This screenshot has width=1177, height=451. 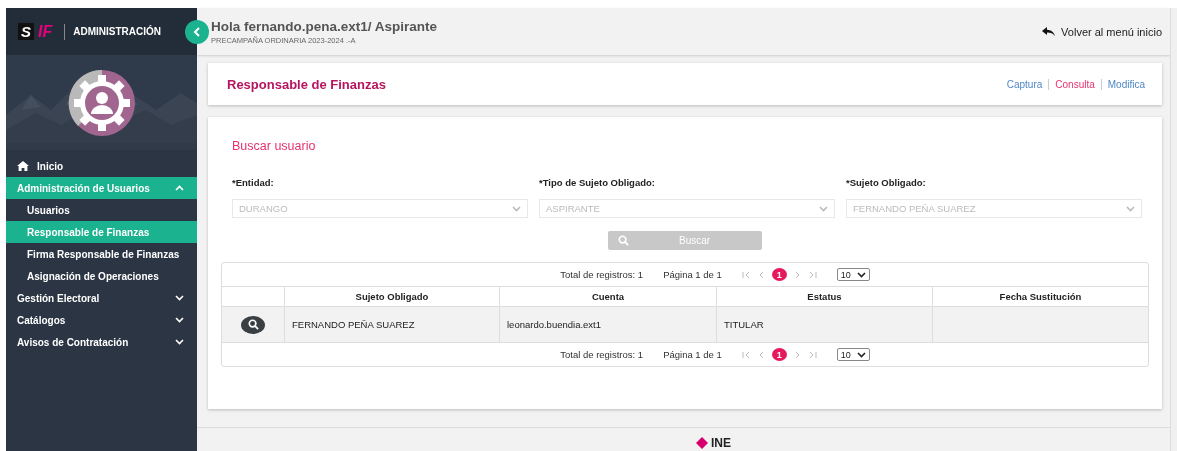 I want to click on field-label: *Sujeto Obligado:, so click(x=886, y=182).